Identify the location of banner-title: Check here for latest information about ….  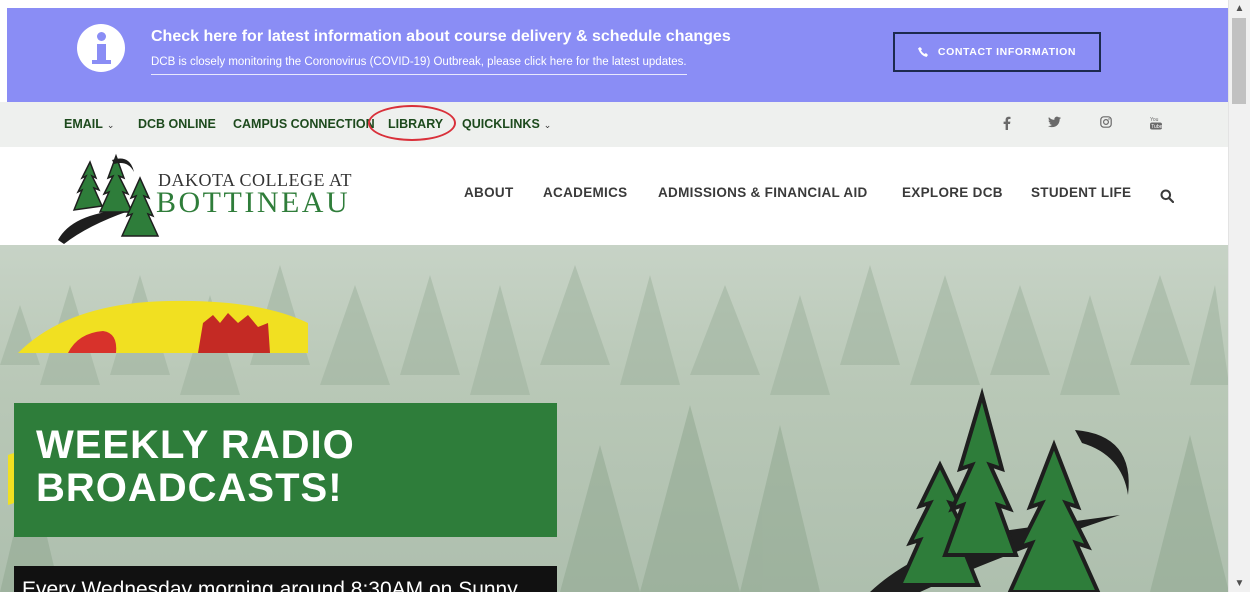
(441, 37).